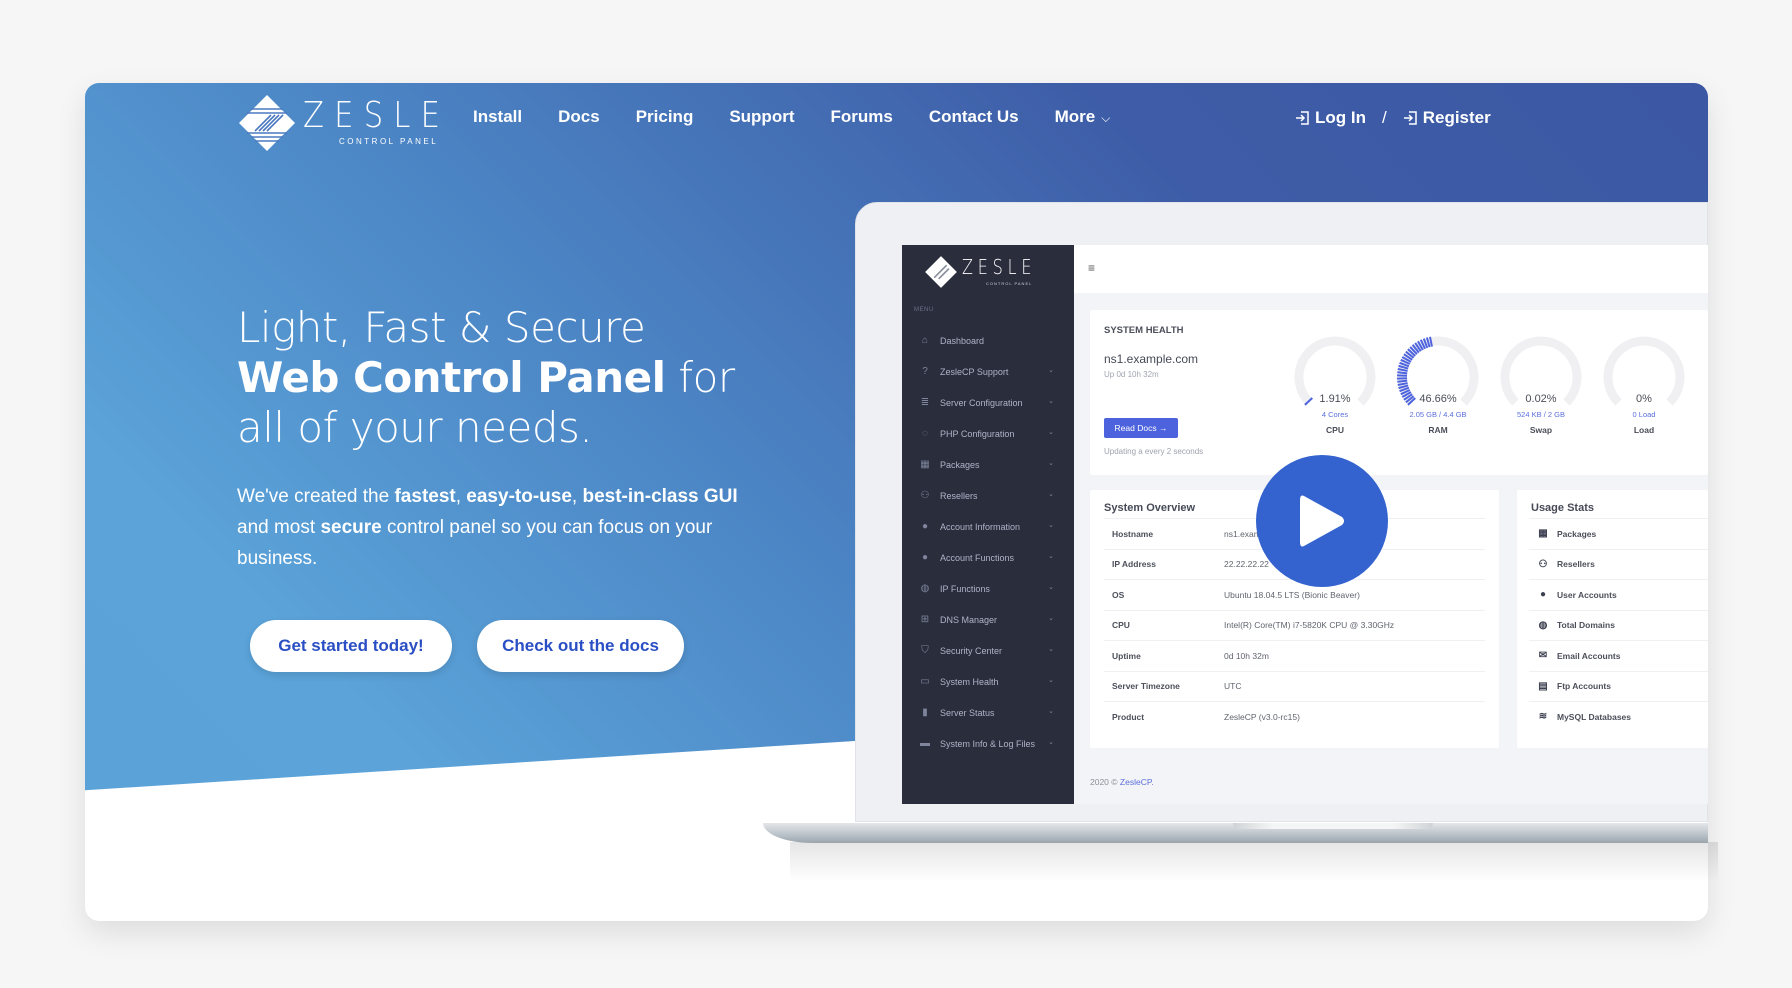 The width and height of the screenshot is (1792, 988). I want to click on sidebar-item: ⚇ Resellers ⌄, so click(988, 495).